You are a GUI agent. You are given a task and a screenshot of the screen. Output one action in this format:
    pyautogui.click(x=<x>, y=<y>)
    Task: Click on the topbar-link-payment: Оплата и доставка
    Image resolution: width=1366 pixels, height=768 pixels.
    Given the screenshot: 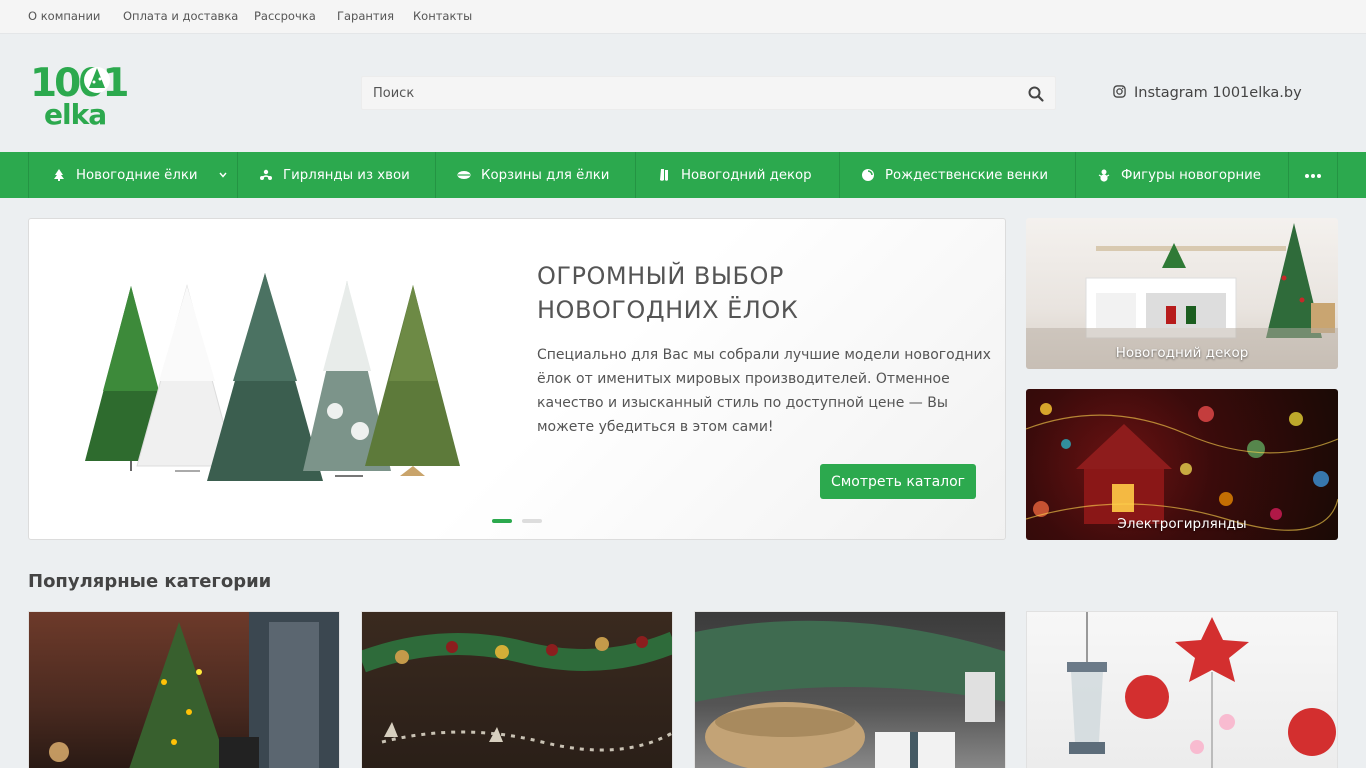 What is the action you would take?
    pyautogui.click(x=180, y=16)
    